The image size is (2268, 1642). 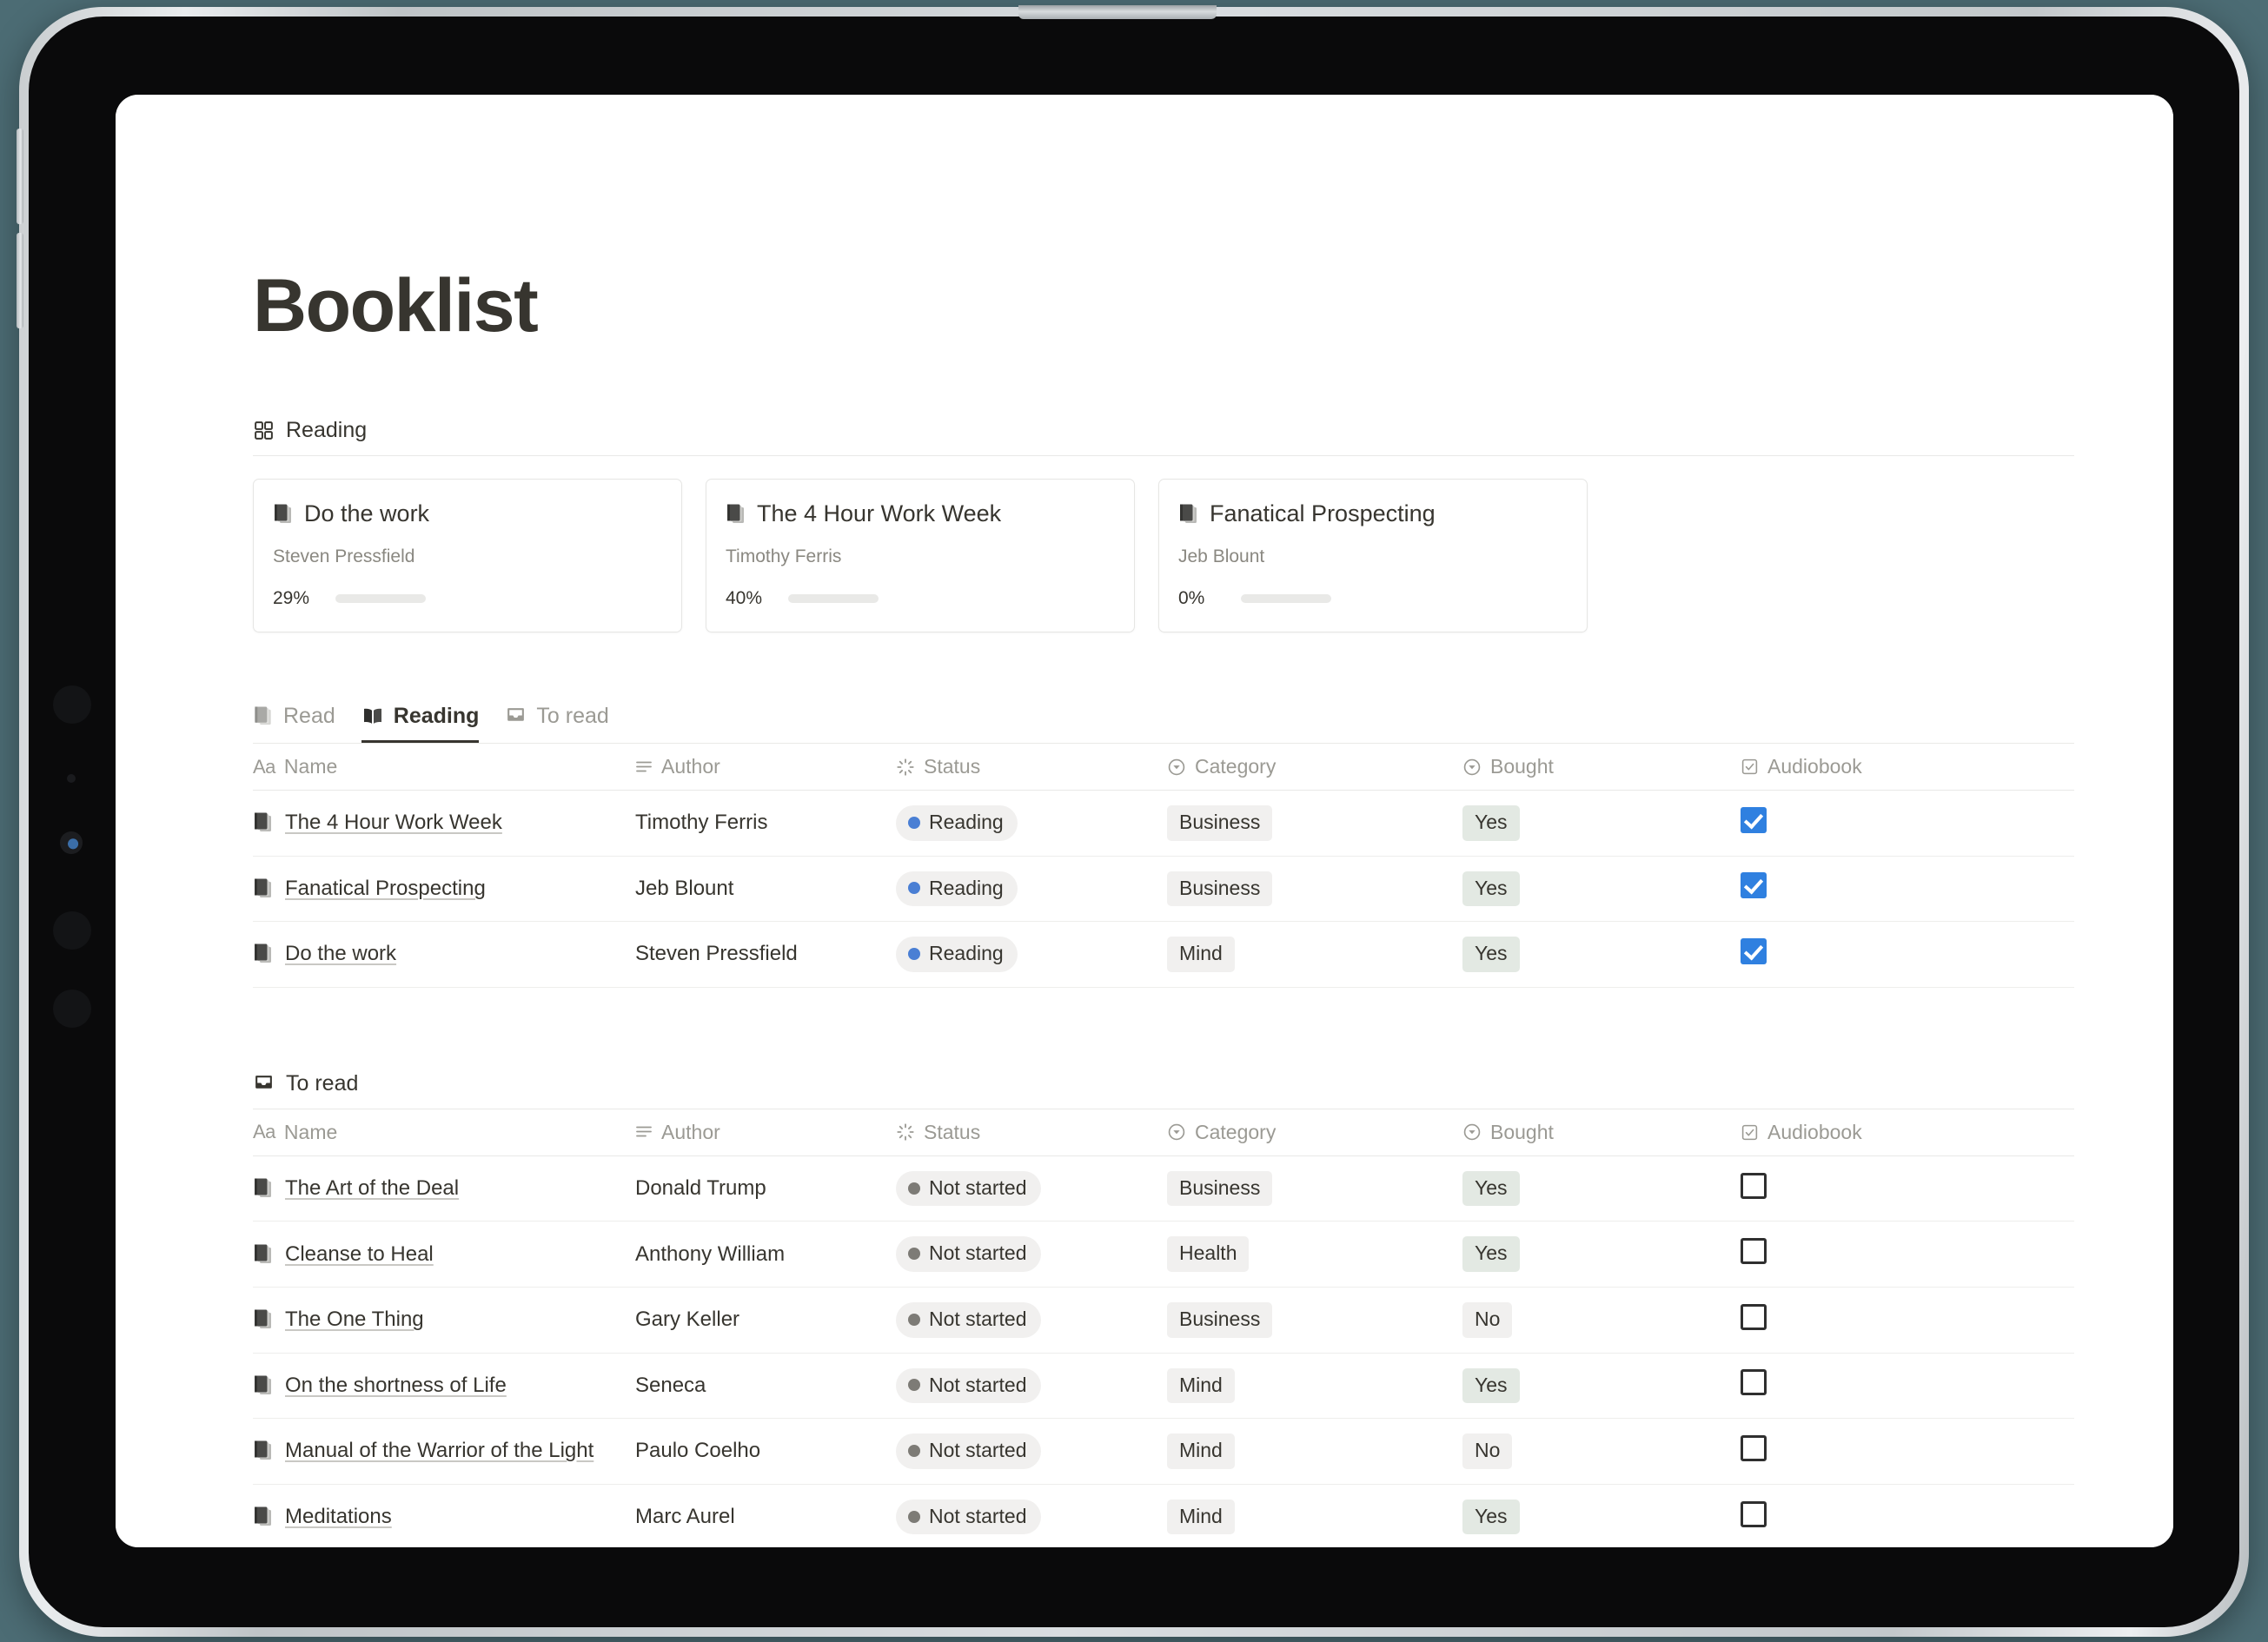 What do you see at coordinates (354, 1320) in the screenshot?
I see `book-name-link: The One Thing` at bounding box center [354, 1320].